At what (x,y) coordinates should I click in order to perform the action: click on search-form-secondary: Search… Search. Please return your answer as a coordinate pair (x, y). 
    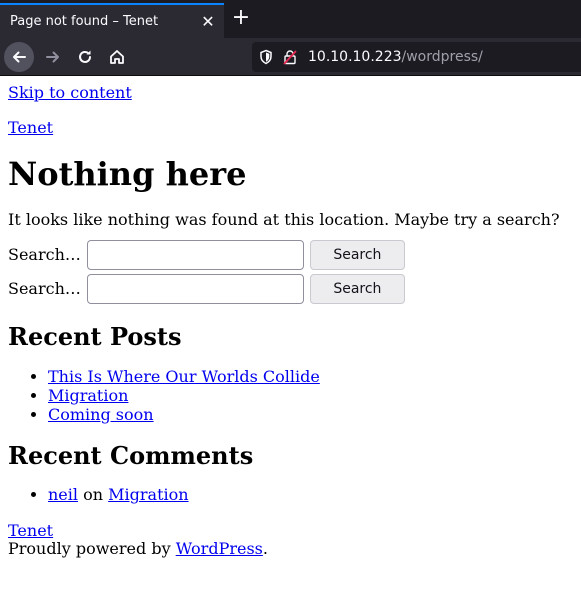
    Looking at the image, I should click on (290, 289).